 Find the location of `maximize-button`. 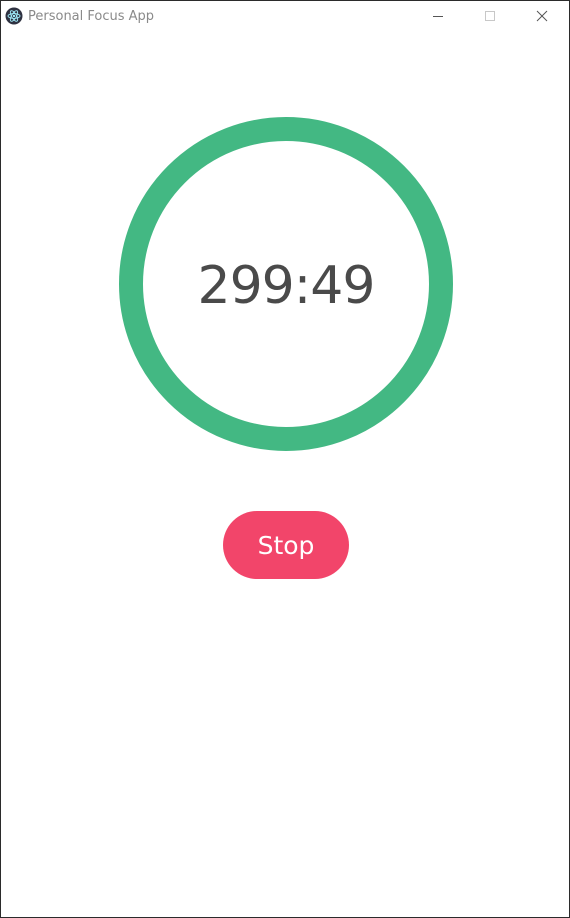

maximize-button is located at coordinates (490, 16).